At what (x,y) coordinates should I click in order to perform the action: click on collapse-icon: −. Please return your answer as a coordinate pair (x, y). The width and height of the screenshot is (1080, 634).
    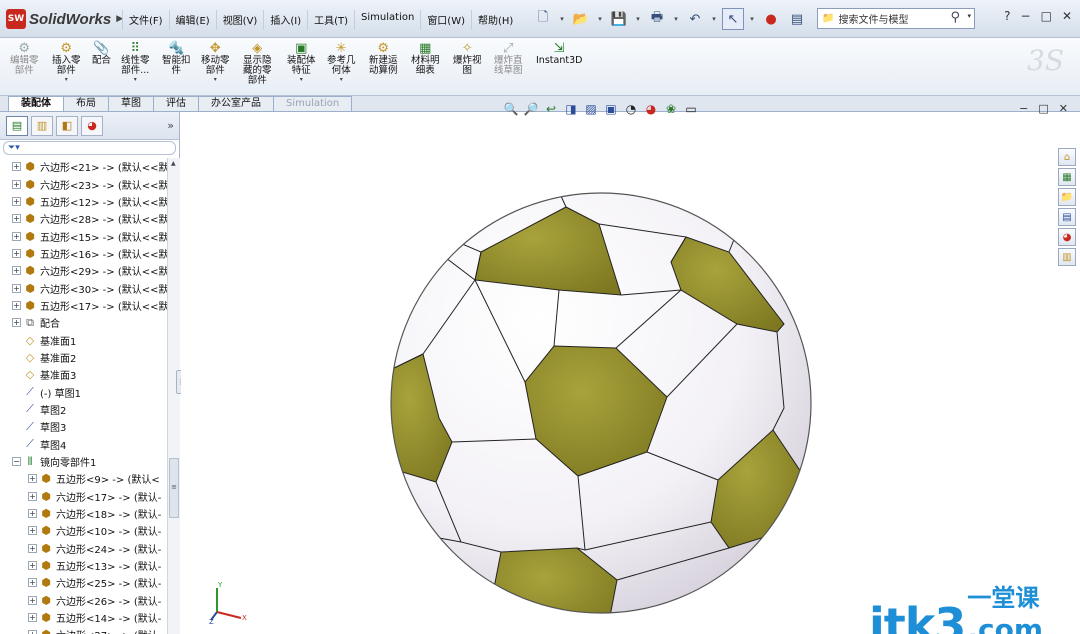
    Looking at the image, I should click on (16, 462).